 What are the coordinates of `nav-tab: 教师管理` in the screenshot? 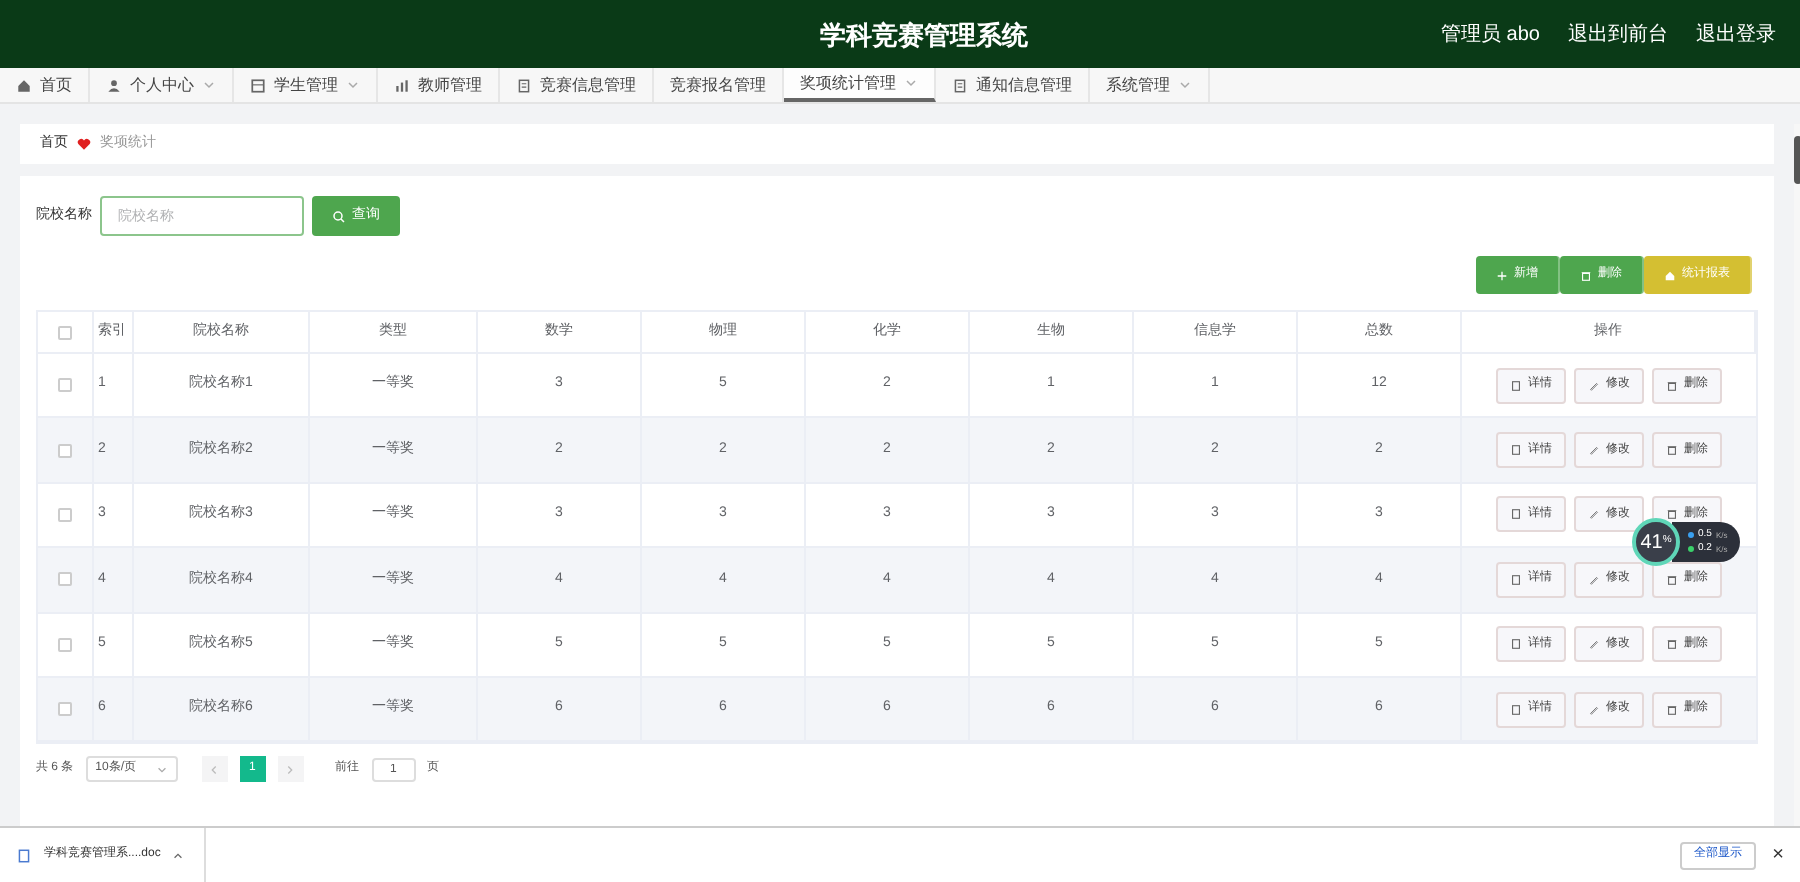 It's located at (439, 85).